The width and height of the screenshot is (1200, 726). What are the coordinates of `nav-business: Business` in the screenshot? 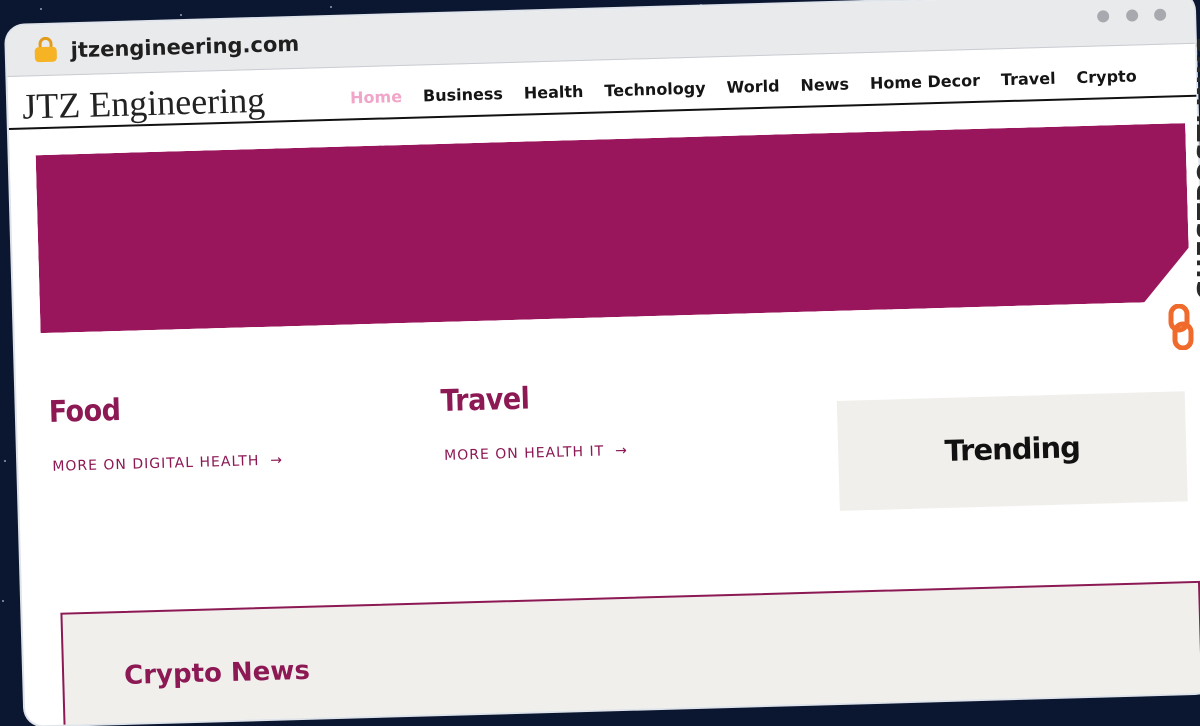 It's located at (463, 94).